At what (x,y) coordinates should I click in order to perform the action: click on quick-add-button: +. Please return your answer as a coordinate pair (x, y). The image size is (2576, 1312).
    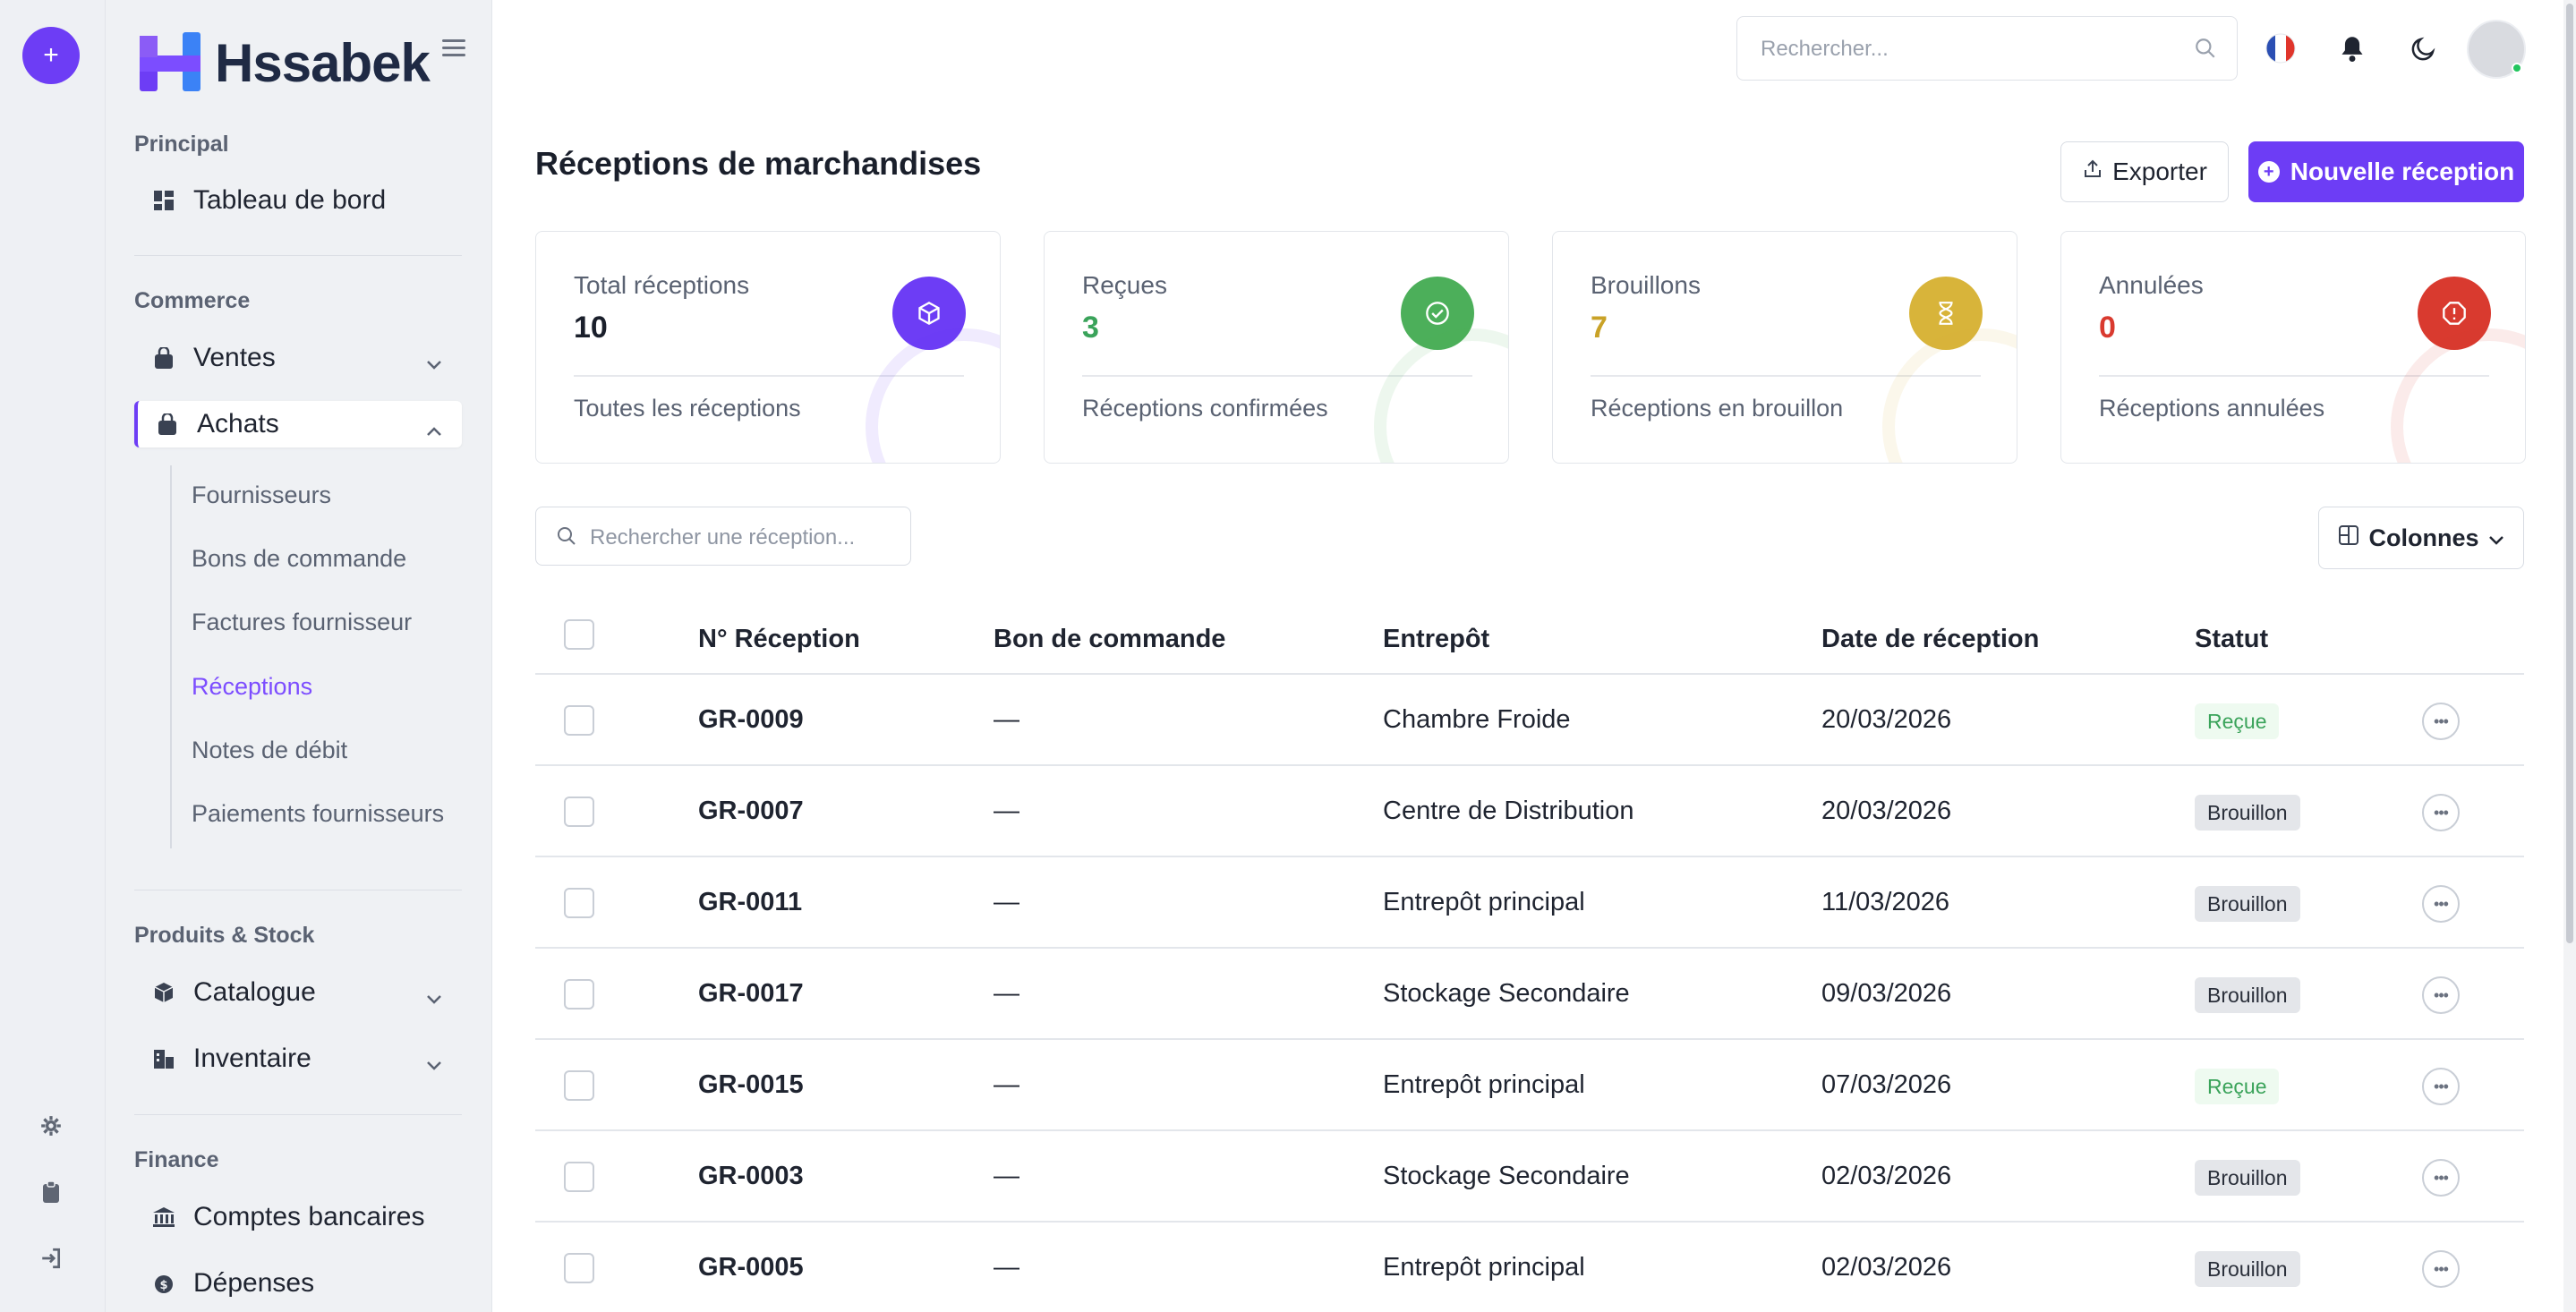
    Looking at the image, I should click on (51, 55).